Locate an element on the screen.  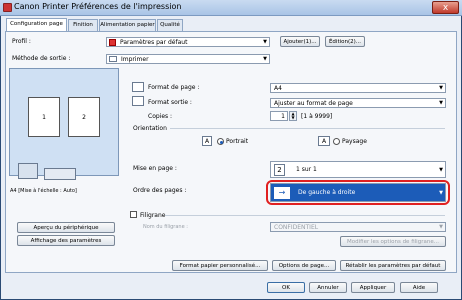
watermark-checkbox is located at coordinates (133, 214).